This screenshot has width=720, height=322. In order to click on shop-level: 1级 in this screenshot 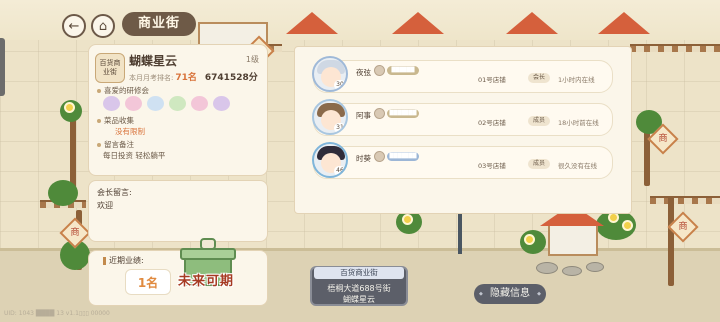, I will do `click(252, 59)`.